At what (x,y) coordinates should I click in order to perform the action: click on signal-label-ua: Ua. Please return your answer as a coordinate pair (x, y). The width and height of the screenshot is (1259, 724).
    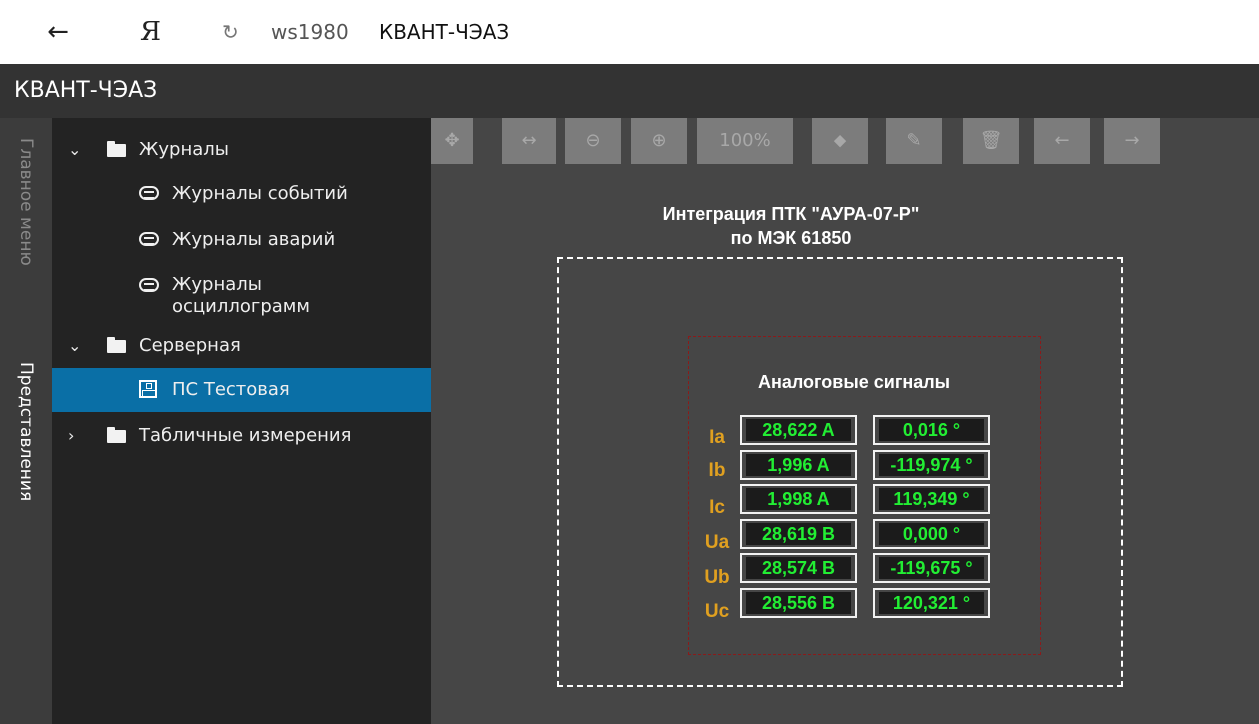
    Looking at the image, I should click on (717, 542).